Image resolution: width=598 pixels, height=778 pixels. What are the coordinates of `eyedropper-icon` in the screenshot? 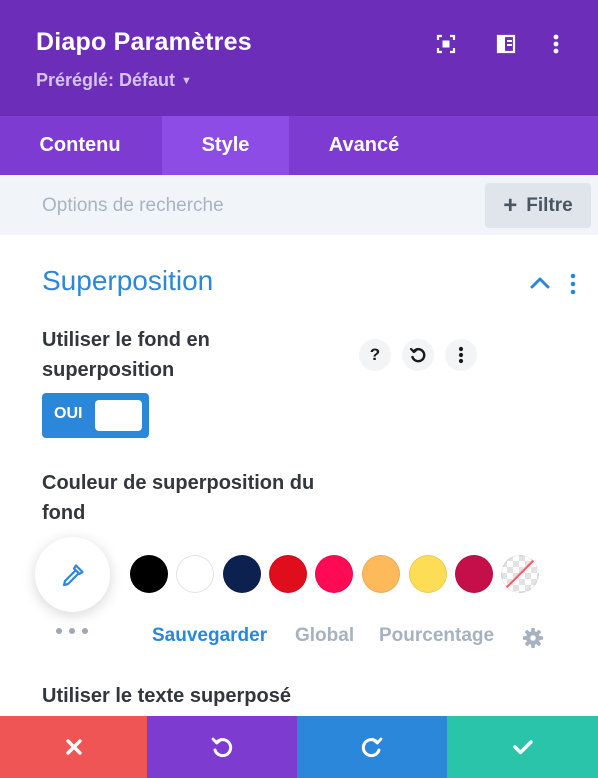 It's located at (73, 574).